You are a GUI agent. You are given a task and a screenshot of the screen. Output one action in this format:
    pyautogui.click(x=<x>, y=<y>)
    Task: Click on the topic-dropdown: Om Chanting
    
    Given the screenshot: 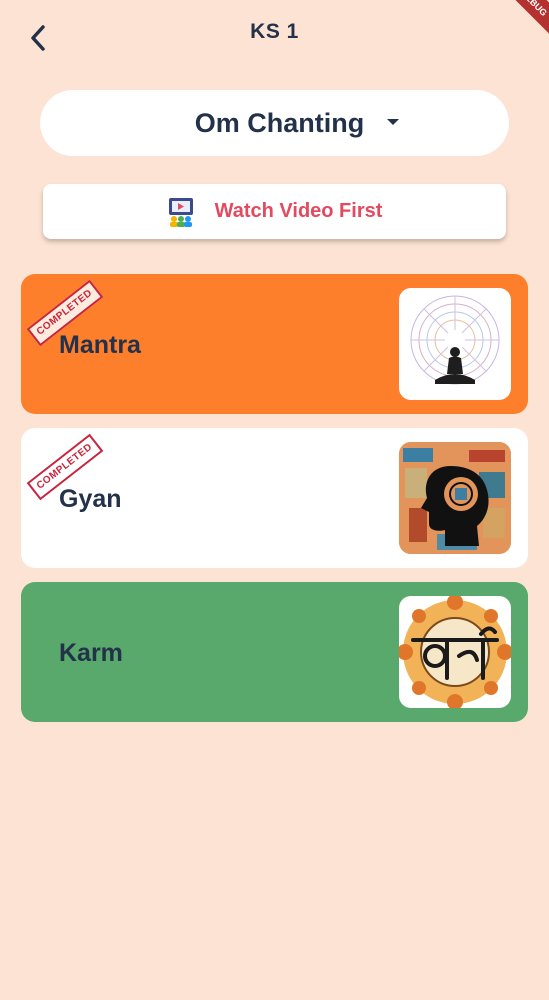 What is the action you would take?
    pyautogui.click(x=274, y=123)
    